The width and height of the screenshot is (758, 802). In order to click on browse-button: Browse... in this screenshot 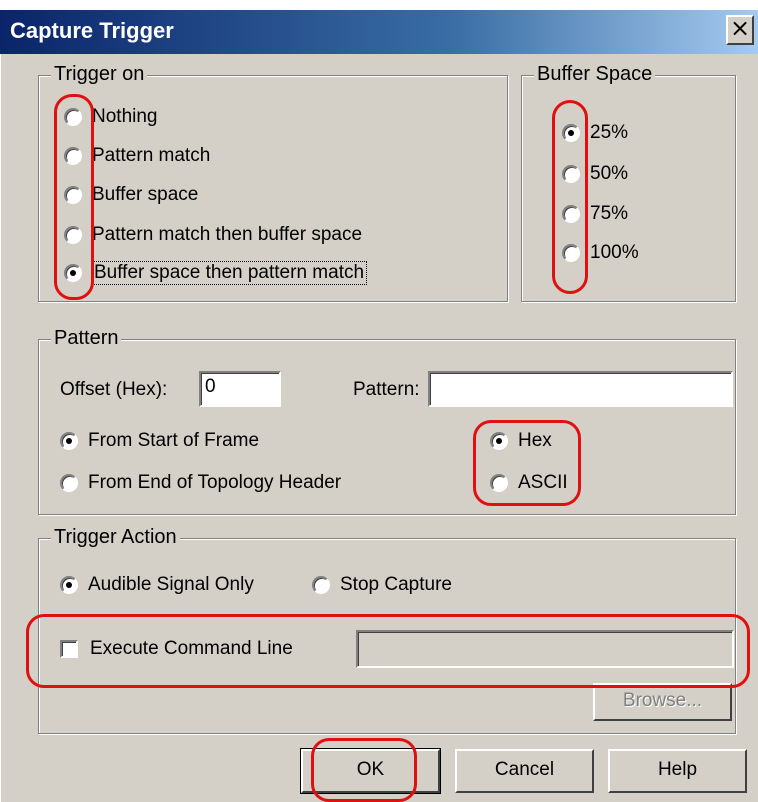, I will do `click(662, 702)`.